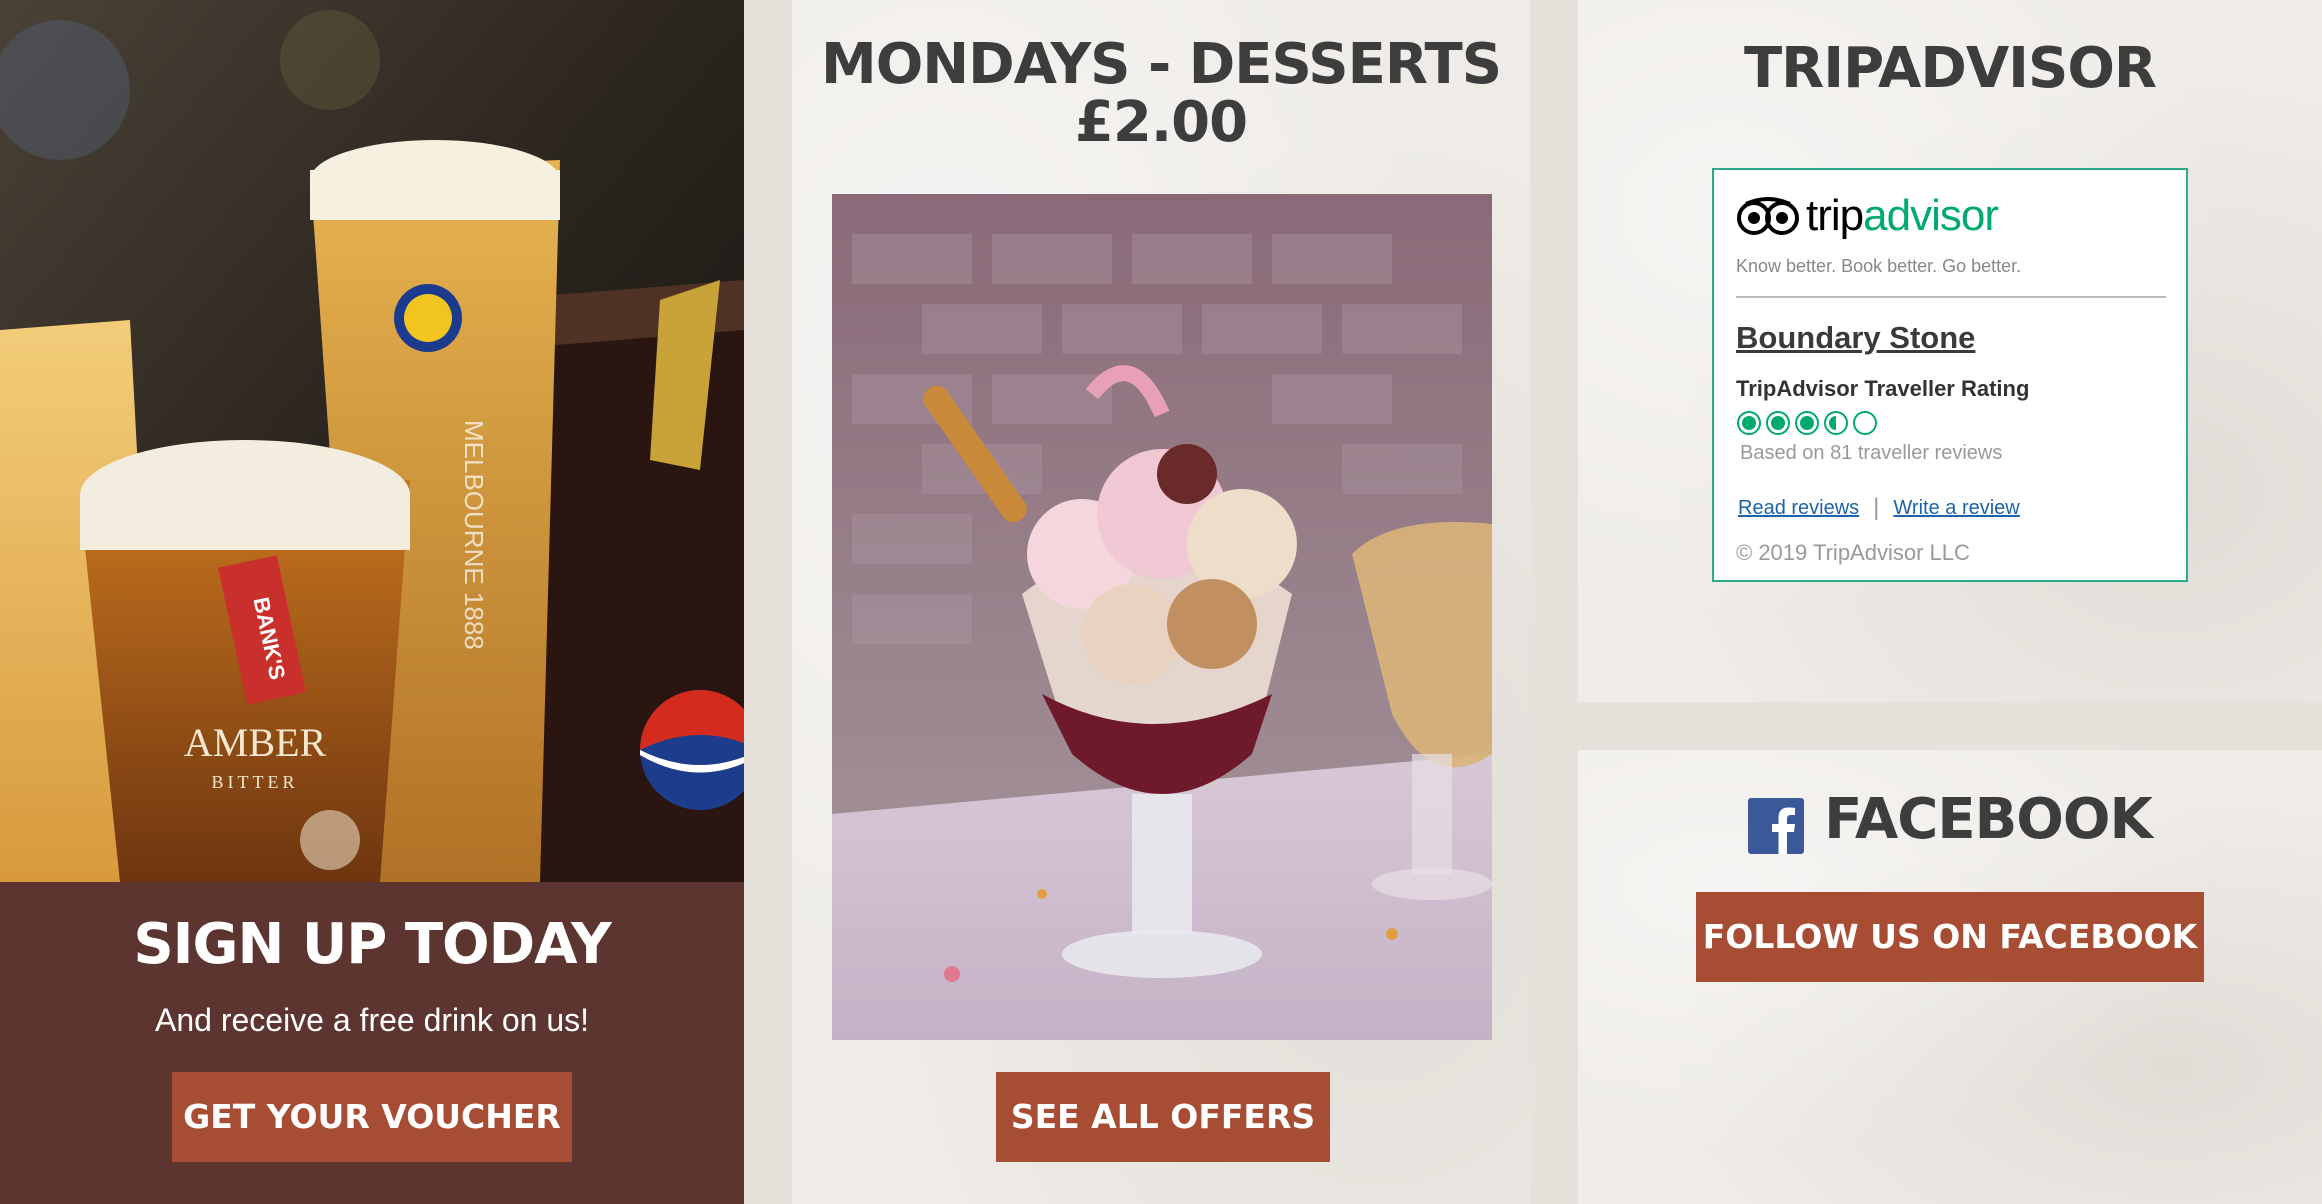  What do you see at coordinates (1950, 937) in the screenshot?
I see `follow-facebook-button: FOLLOW US ON FACEBOOK` at bounding box center [1950, 937].